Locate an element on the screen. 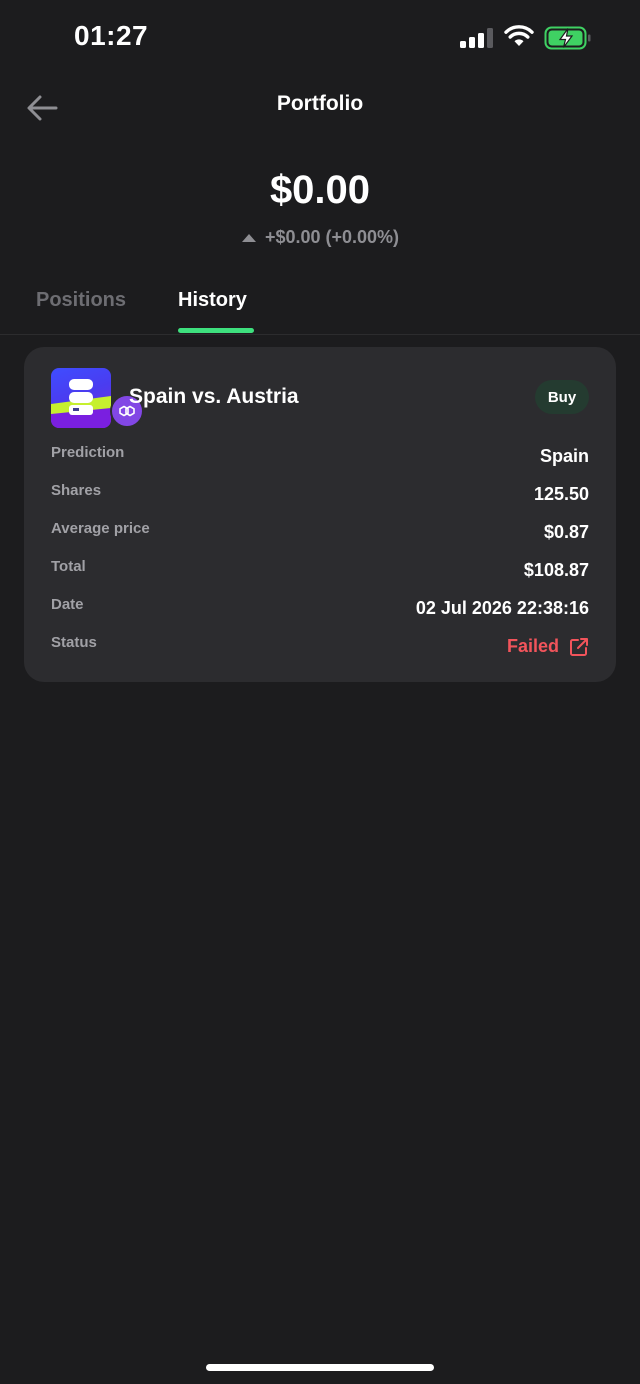  header: Portfolio is located at coordinates (320, 107).